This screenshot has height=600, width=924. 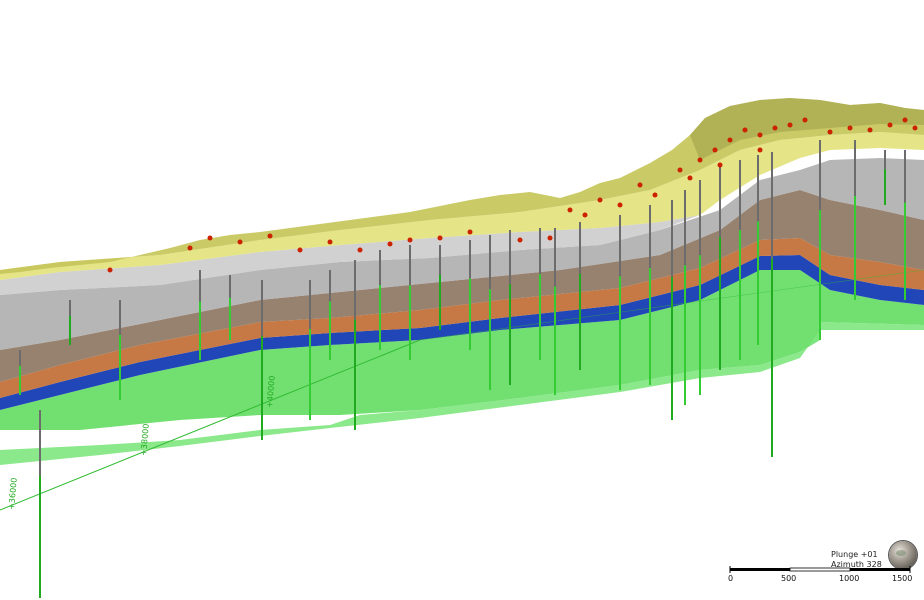 What do you see at coordinates (854, 554) in the screenshot?
I see `plunge-label: Plunge +01` at bounding box center [854, 554].